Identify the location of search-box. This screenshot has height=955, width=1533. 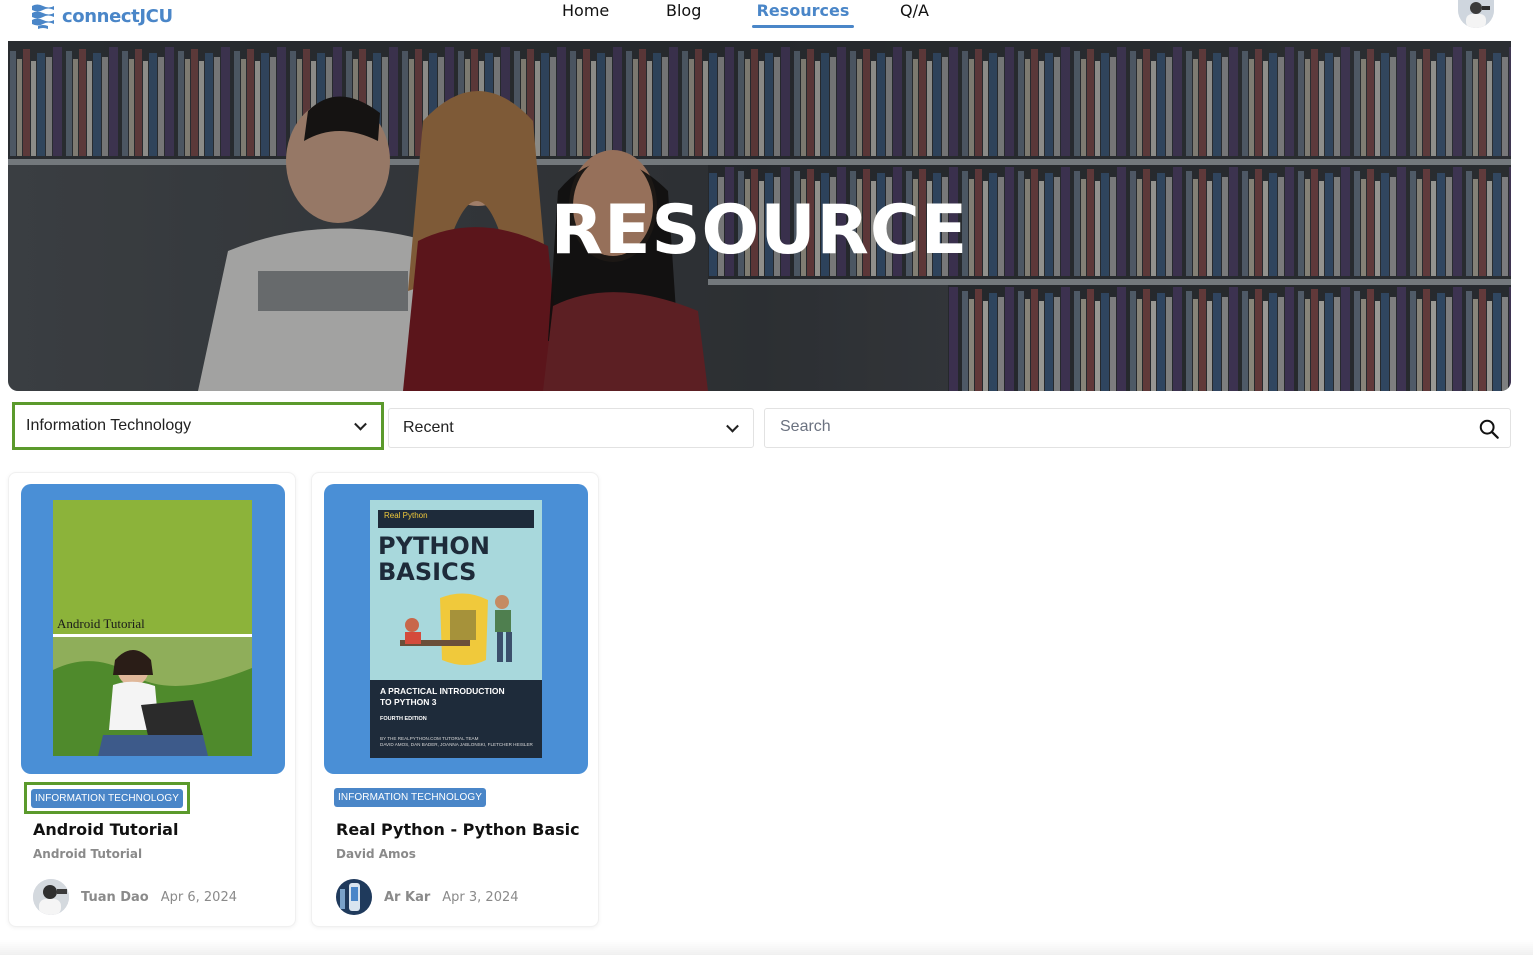
(1137, 428).